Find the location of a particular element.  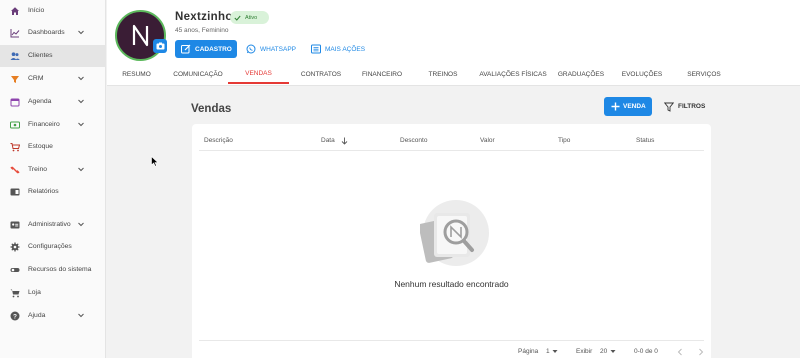

table-footer-divider is located at coordinates (451, 340).